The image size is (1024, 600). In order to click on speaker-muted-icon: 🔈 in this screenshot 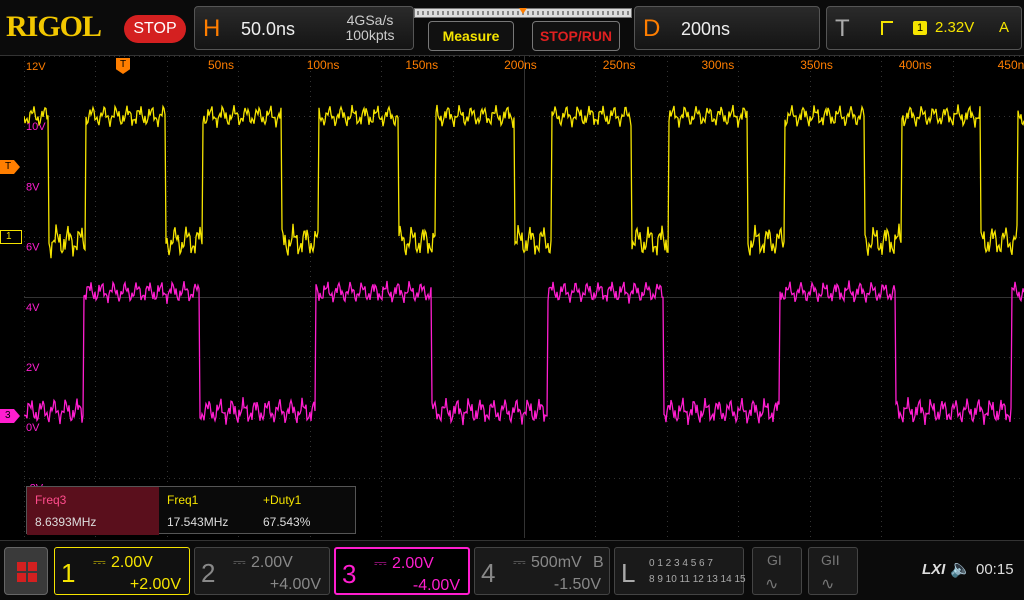, I will do `click(960, 569)`.